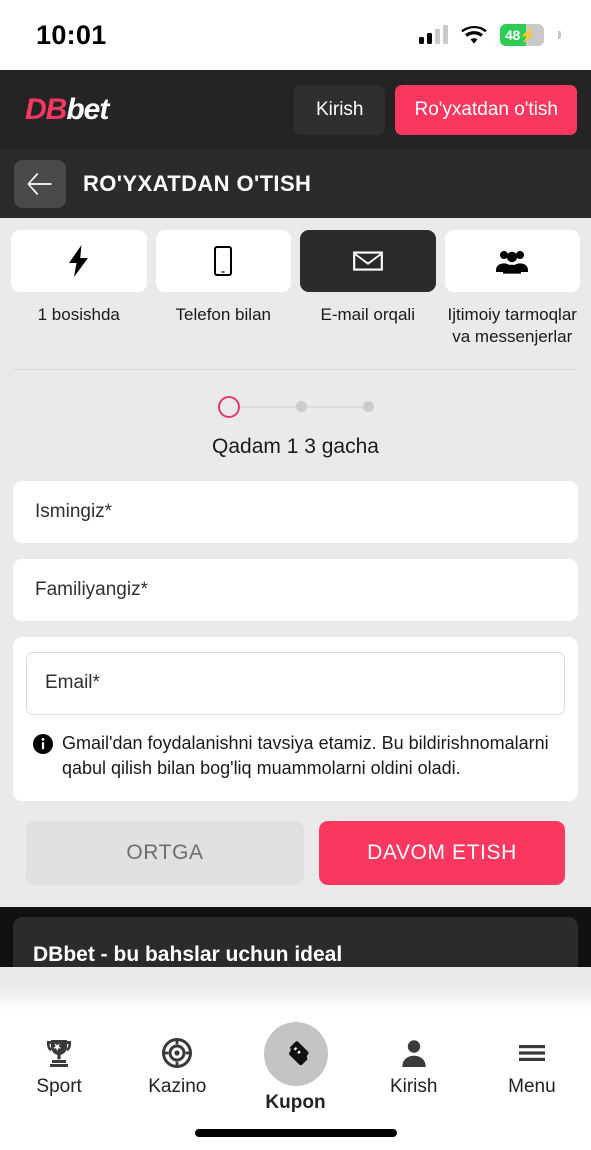  Describe the element at coordinates (177, 1086) in the screenshot. I see `nav-item-kazino-label: Kazino` at that location.